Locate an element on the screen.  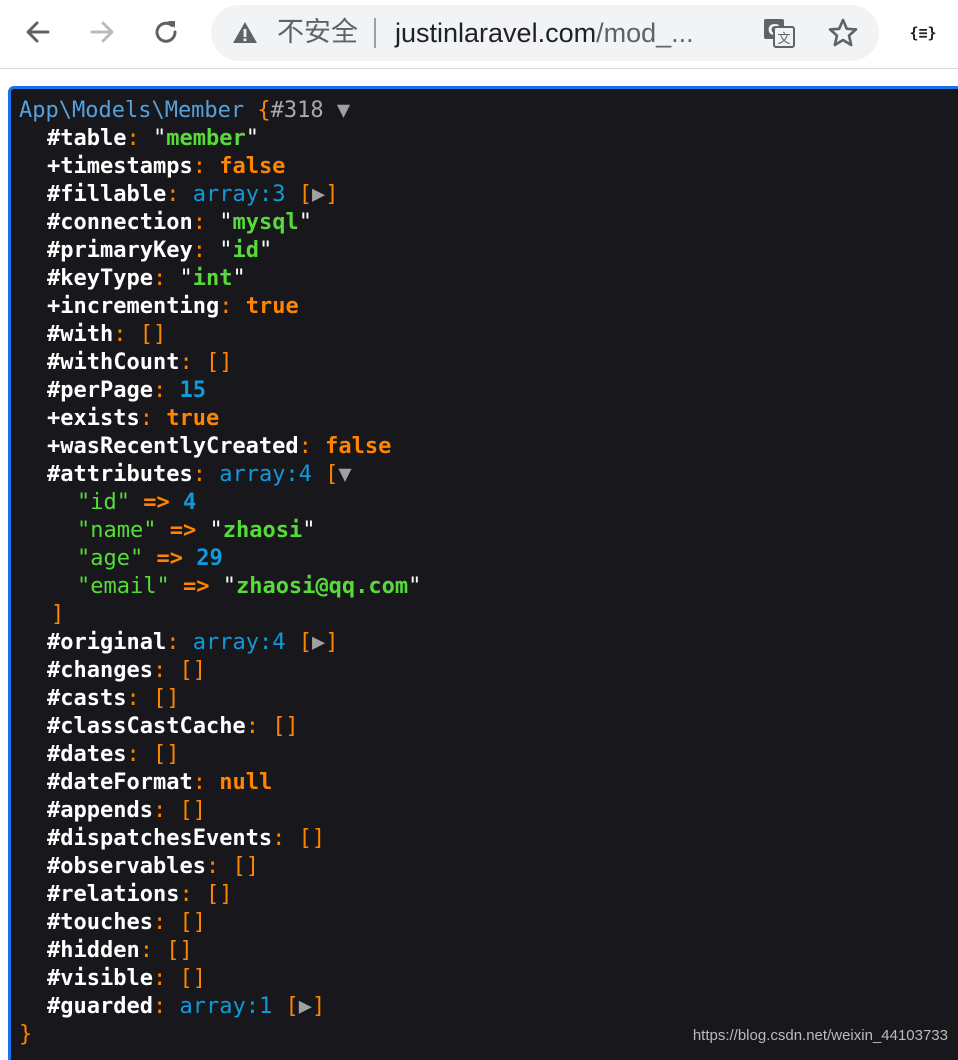
property-name: casts is located at coordinates (93, 698).